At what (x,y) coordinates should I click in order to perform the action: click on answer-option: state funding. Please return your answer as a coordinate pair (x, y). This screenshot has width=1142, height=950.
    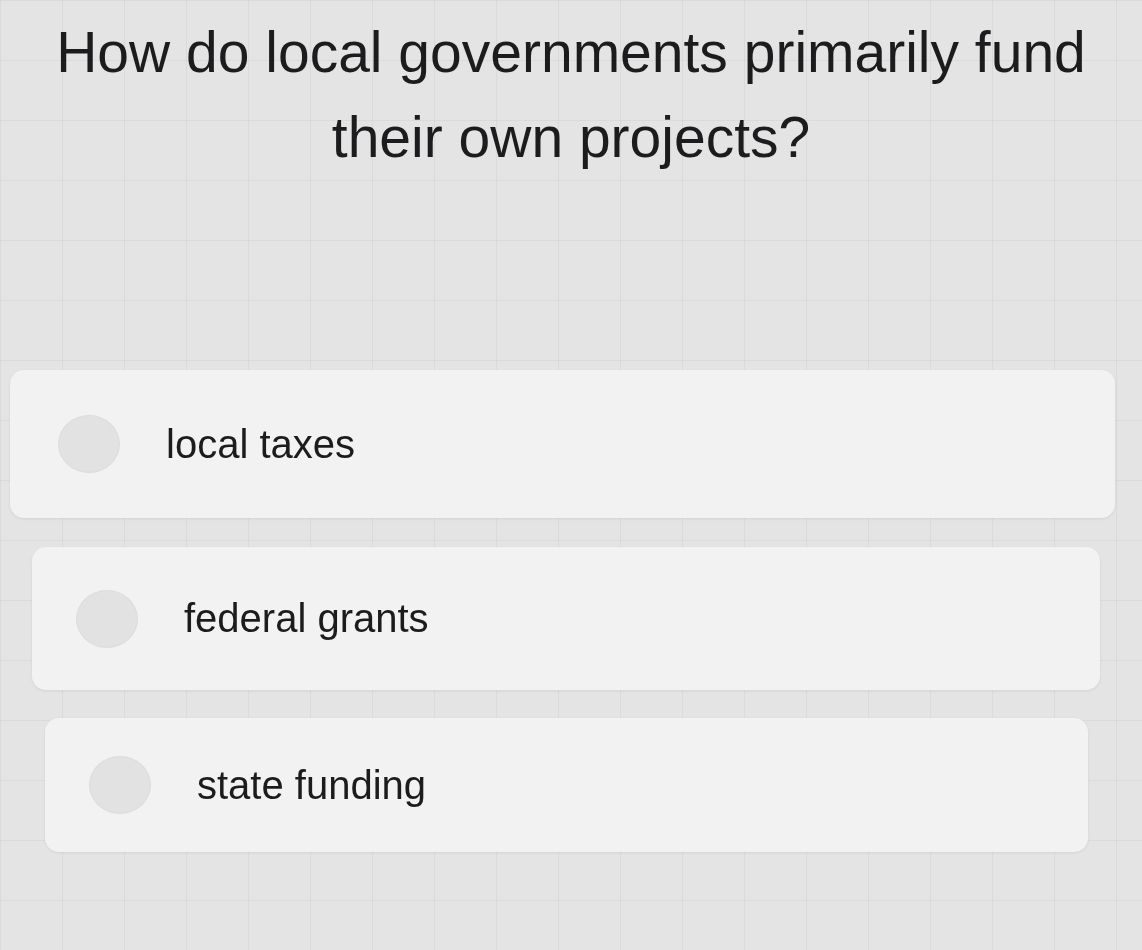
    Looking at the image, I should click on (566, 785).